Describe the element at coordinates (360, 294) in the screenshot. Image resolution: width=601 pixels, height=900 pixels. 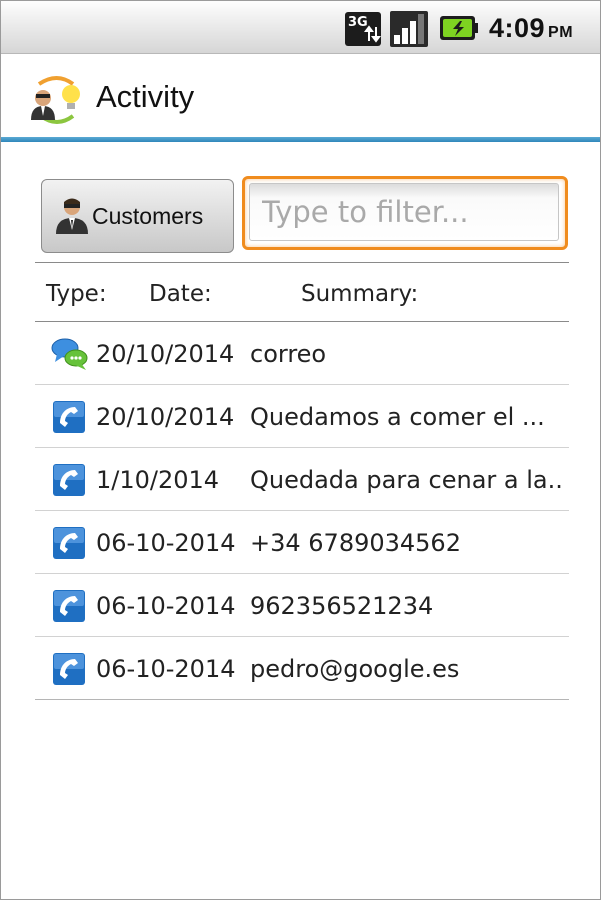
I see `column-header-summary: Summary:` at that location.